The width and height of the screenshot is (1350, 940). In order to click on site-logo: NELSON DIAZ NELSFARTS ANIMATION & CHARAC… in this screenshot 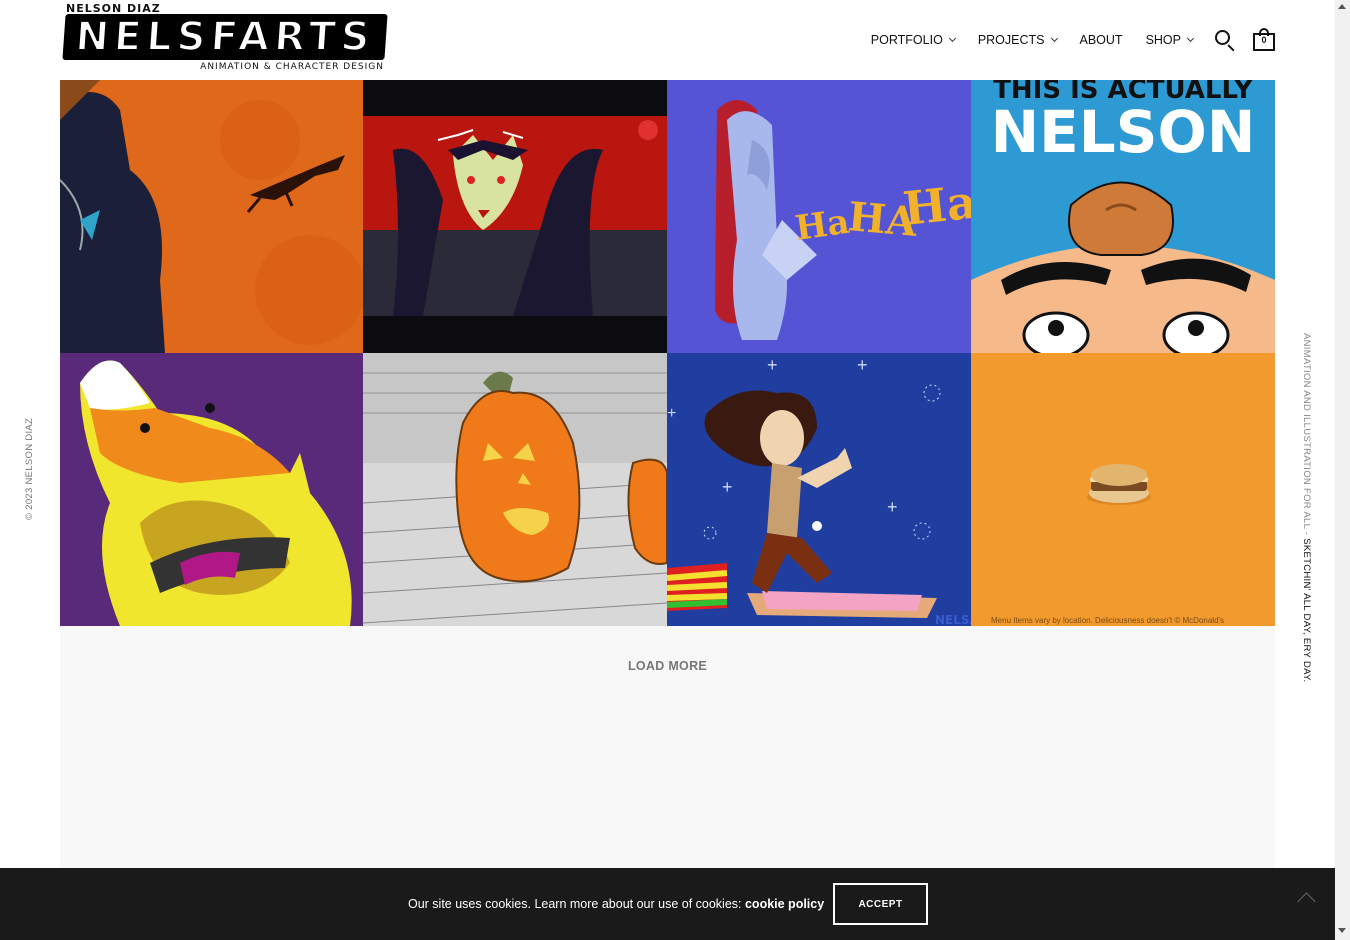, I will do `click(225, 38)`.